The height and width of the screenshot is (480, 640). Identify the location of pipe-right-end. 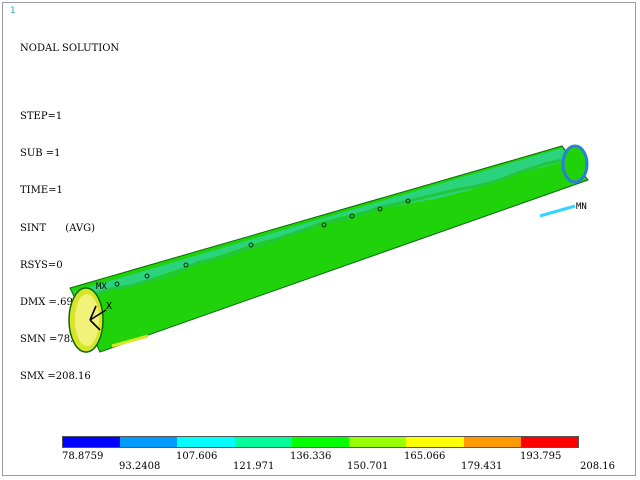
(575, 164).